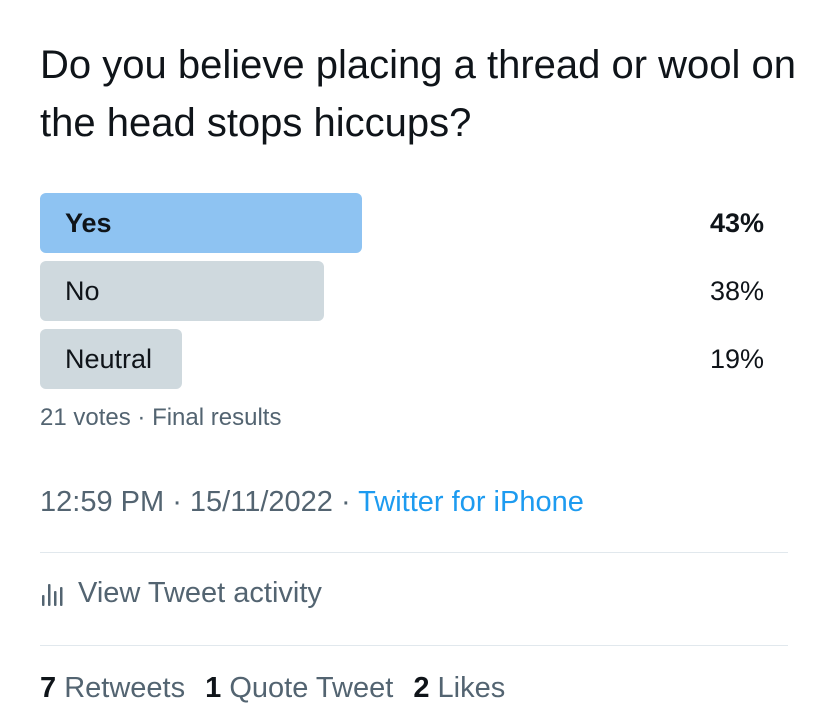  I want to click on likes-label: Likes, so click(471, 688).